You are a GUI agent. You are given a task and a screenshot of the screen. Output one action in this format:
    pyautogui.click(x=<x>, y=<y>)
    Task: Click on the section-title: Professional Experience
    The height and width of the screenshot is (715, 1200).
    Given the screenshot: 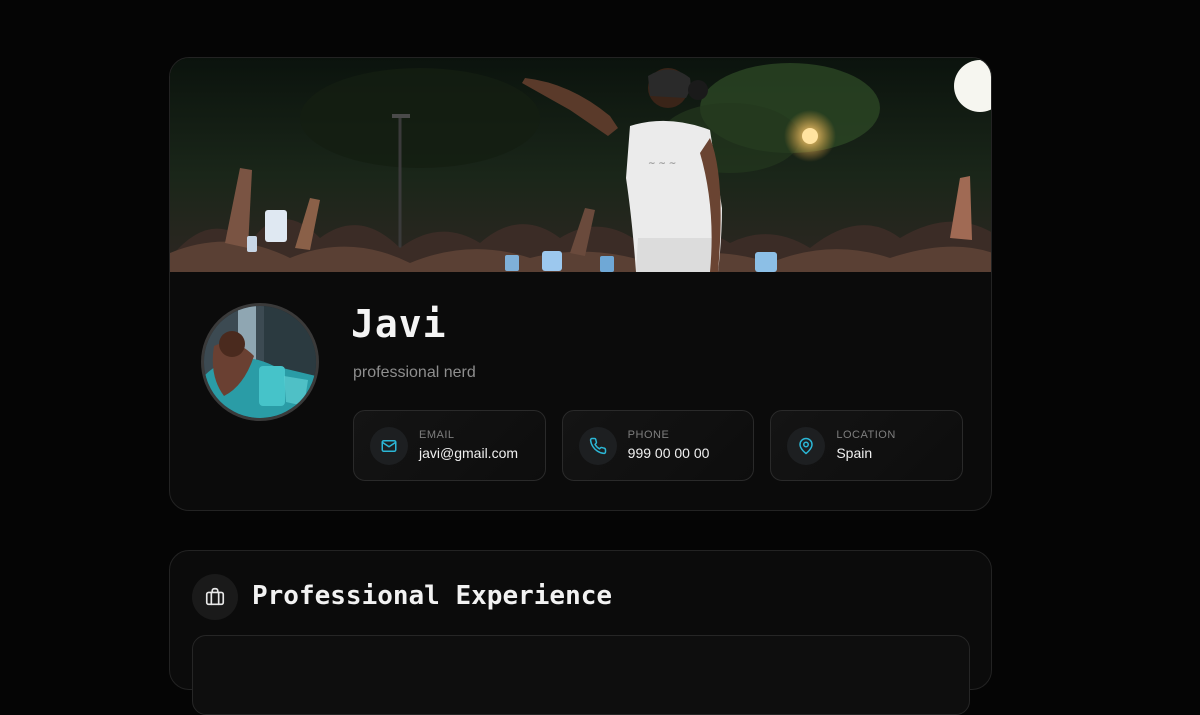 What is the action you would take?
    pyautogui.click(x=432, y=596)
    